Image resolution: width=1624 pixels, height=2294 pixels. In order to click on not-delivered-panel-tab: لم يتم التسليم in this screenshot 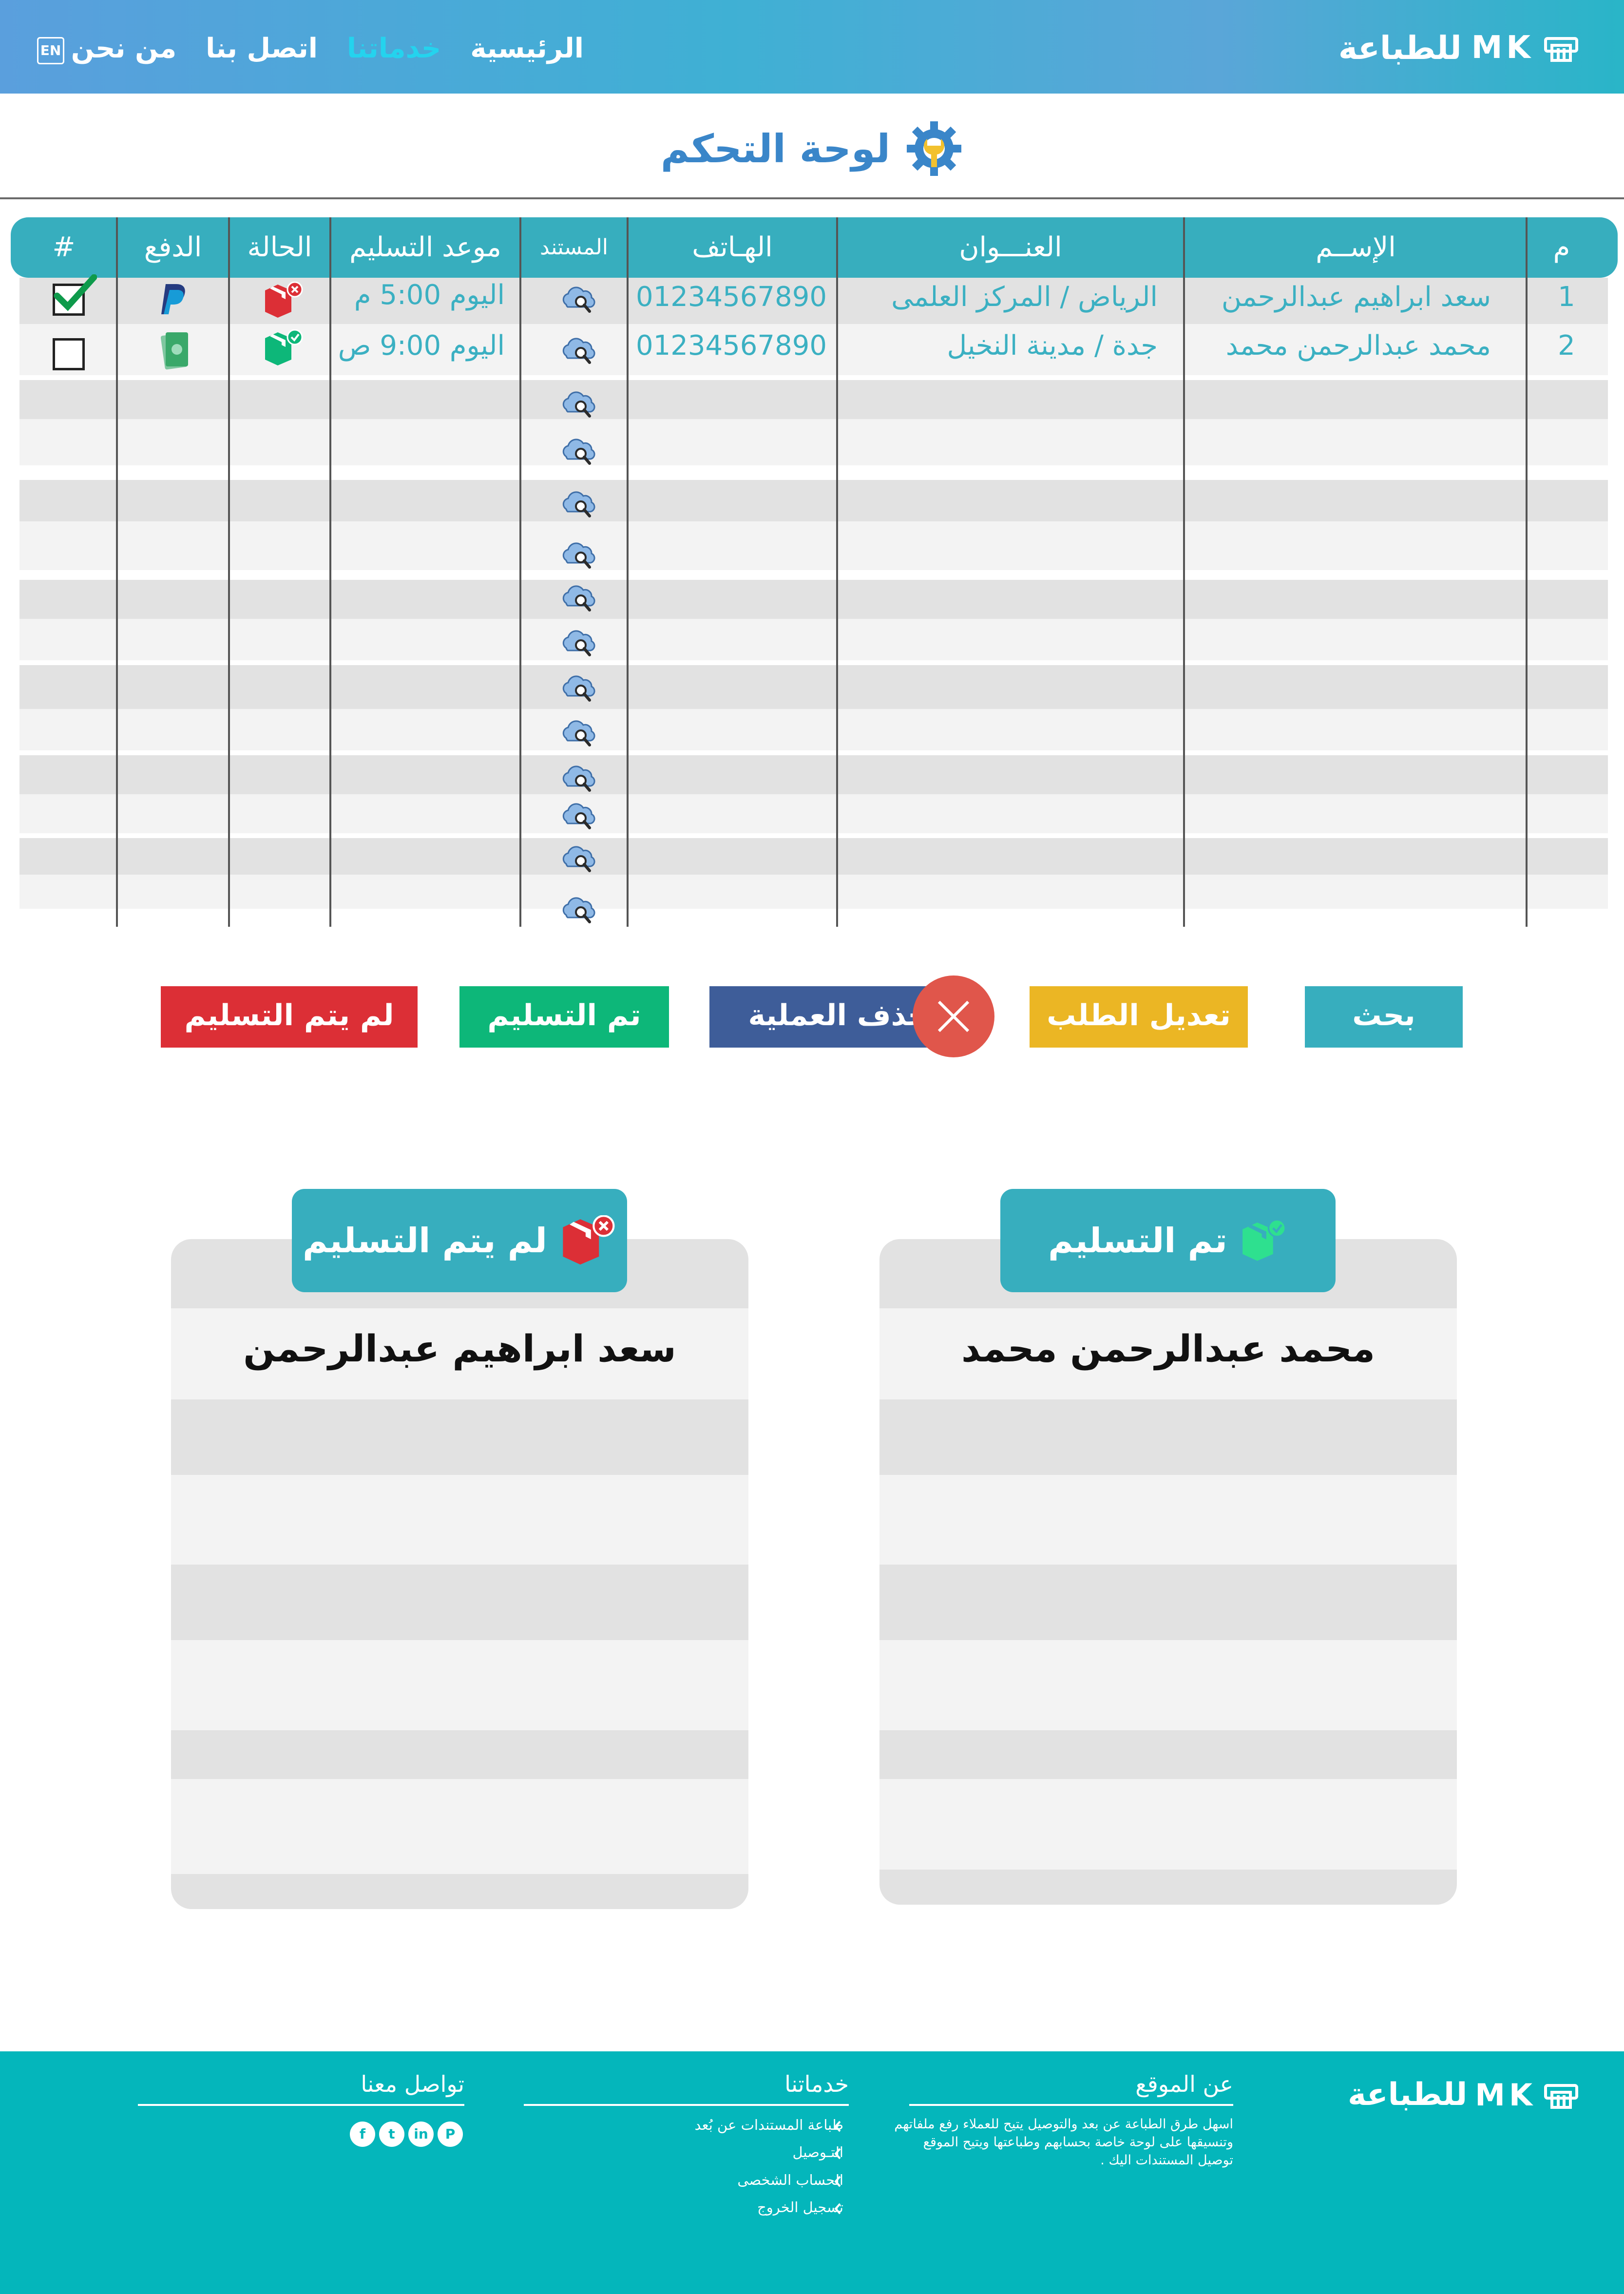, I will do `click(459, 1240)`.